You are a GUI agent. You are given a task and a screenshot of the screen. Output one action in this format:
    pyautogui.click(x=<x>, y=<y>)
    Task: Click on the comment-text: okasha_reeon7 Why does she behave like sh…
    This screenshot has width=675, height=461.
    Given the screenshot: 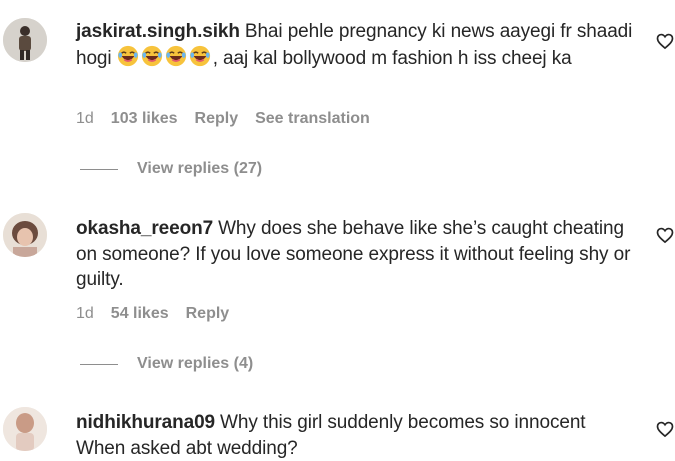 What is the action you would take?
    pyautogui.click(x=356, y=254)
    